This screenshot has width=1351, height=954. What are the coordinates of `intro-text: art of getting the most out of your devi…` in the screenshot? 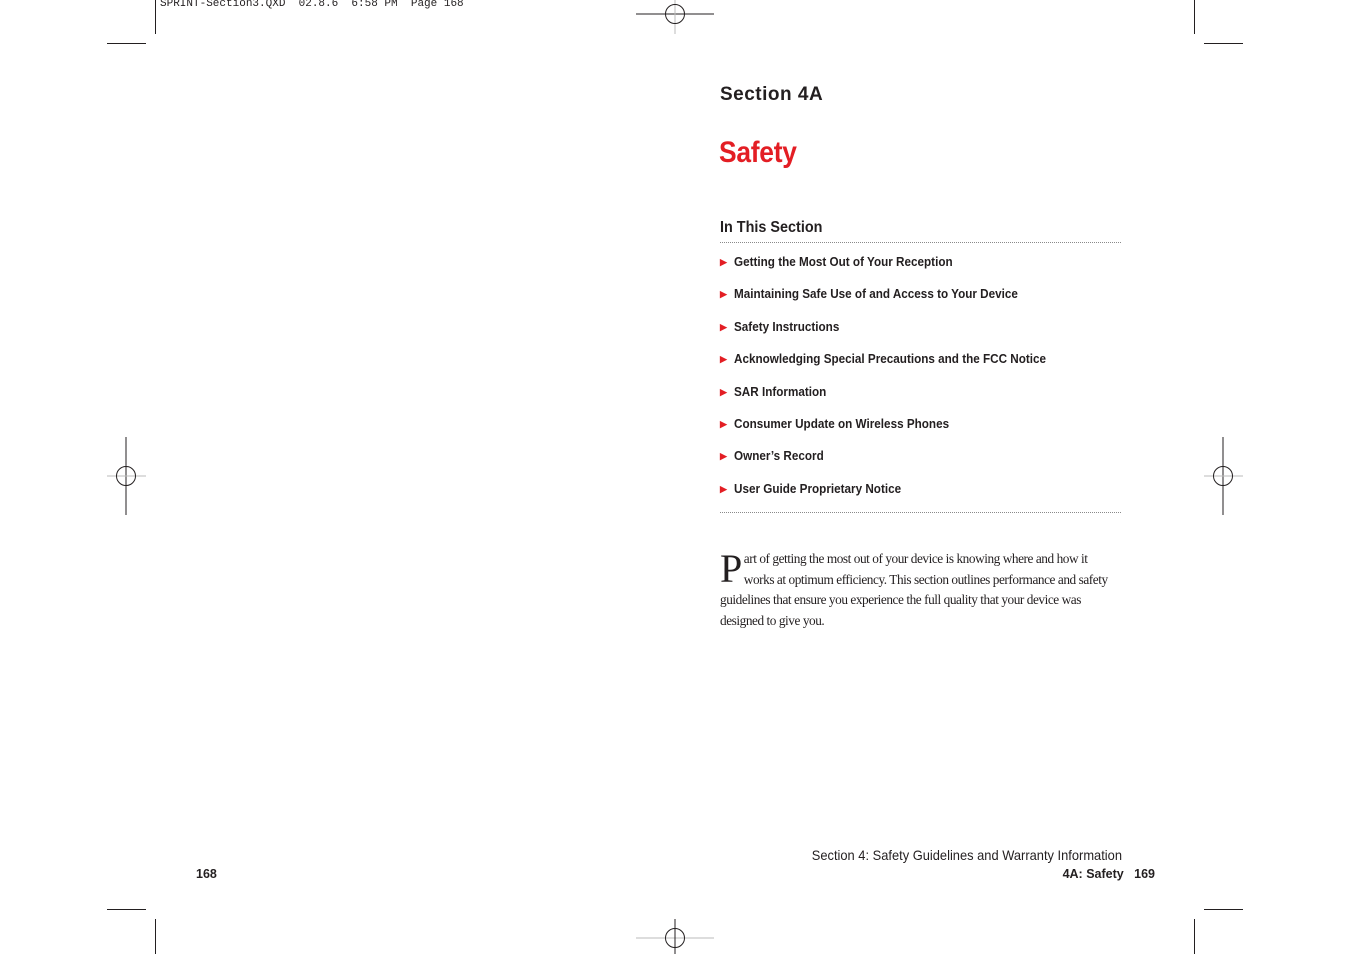 It's located at (914, 590).